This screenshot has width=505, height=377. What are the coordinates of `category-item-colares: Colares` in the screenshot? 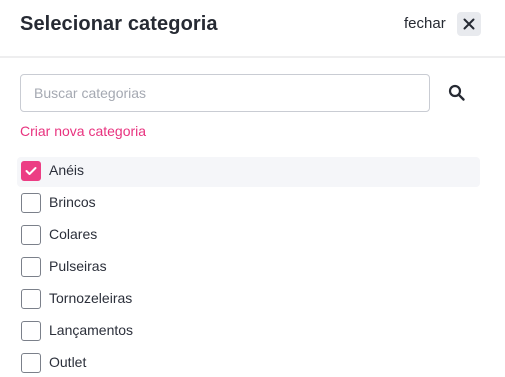 It's located at (252, 235).